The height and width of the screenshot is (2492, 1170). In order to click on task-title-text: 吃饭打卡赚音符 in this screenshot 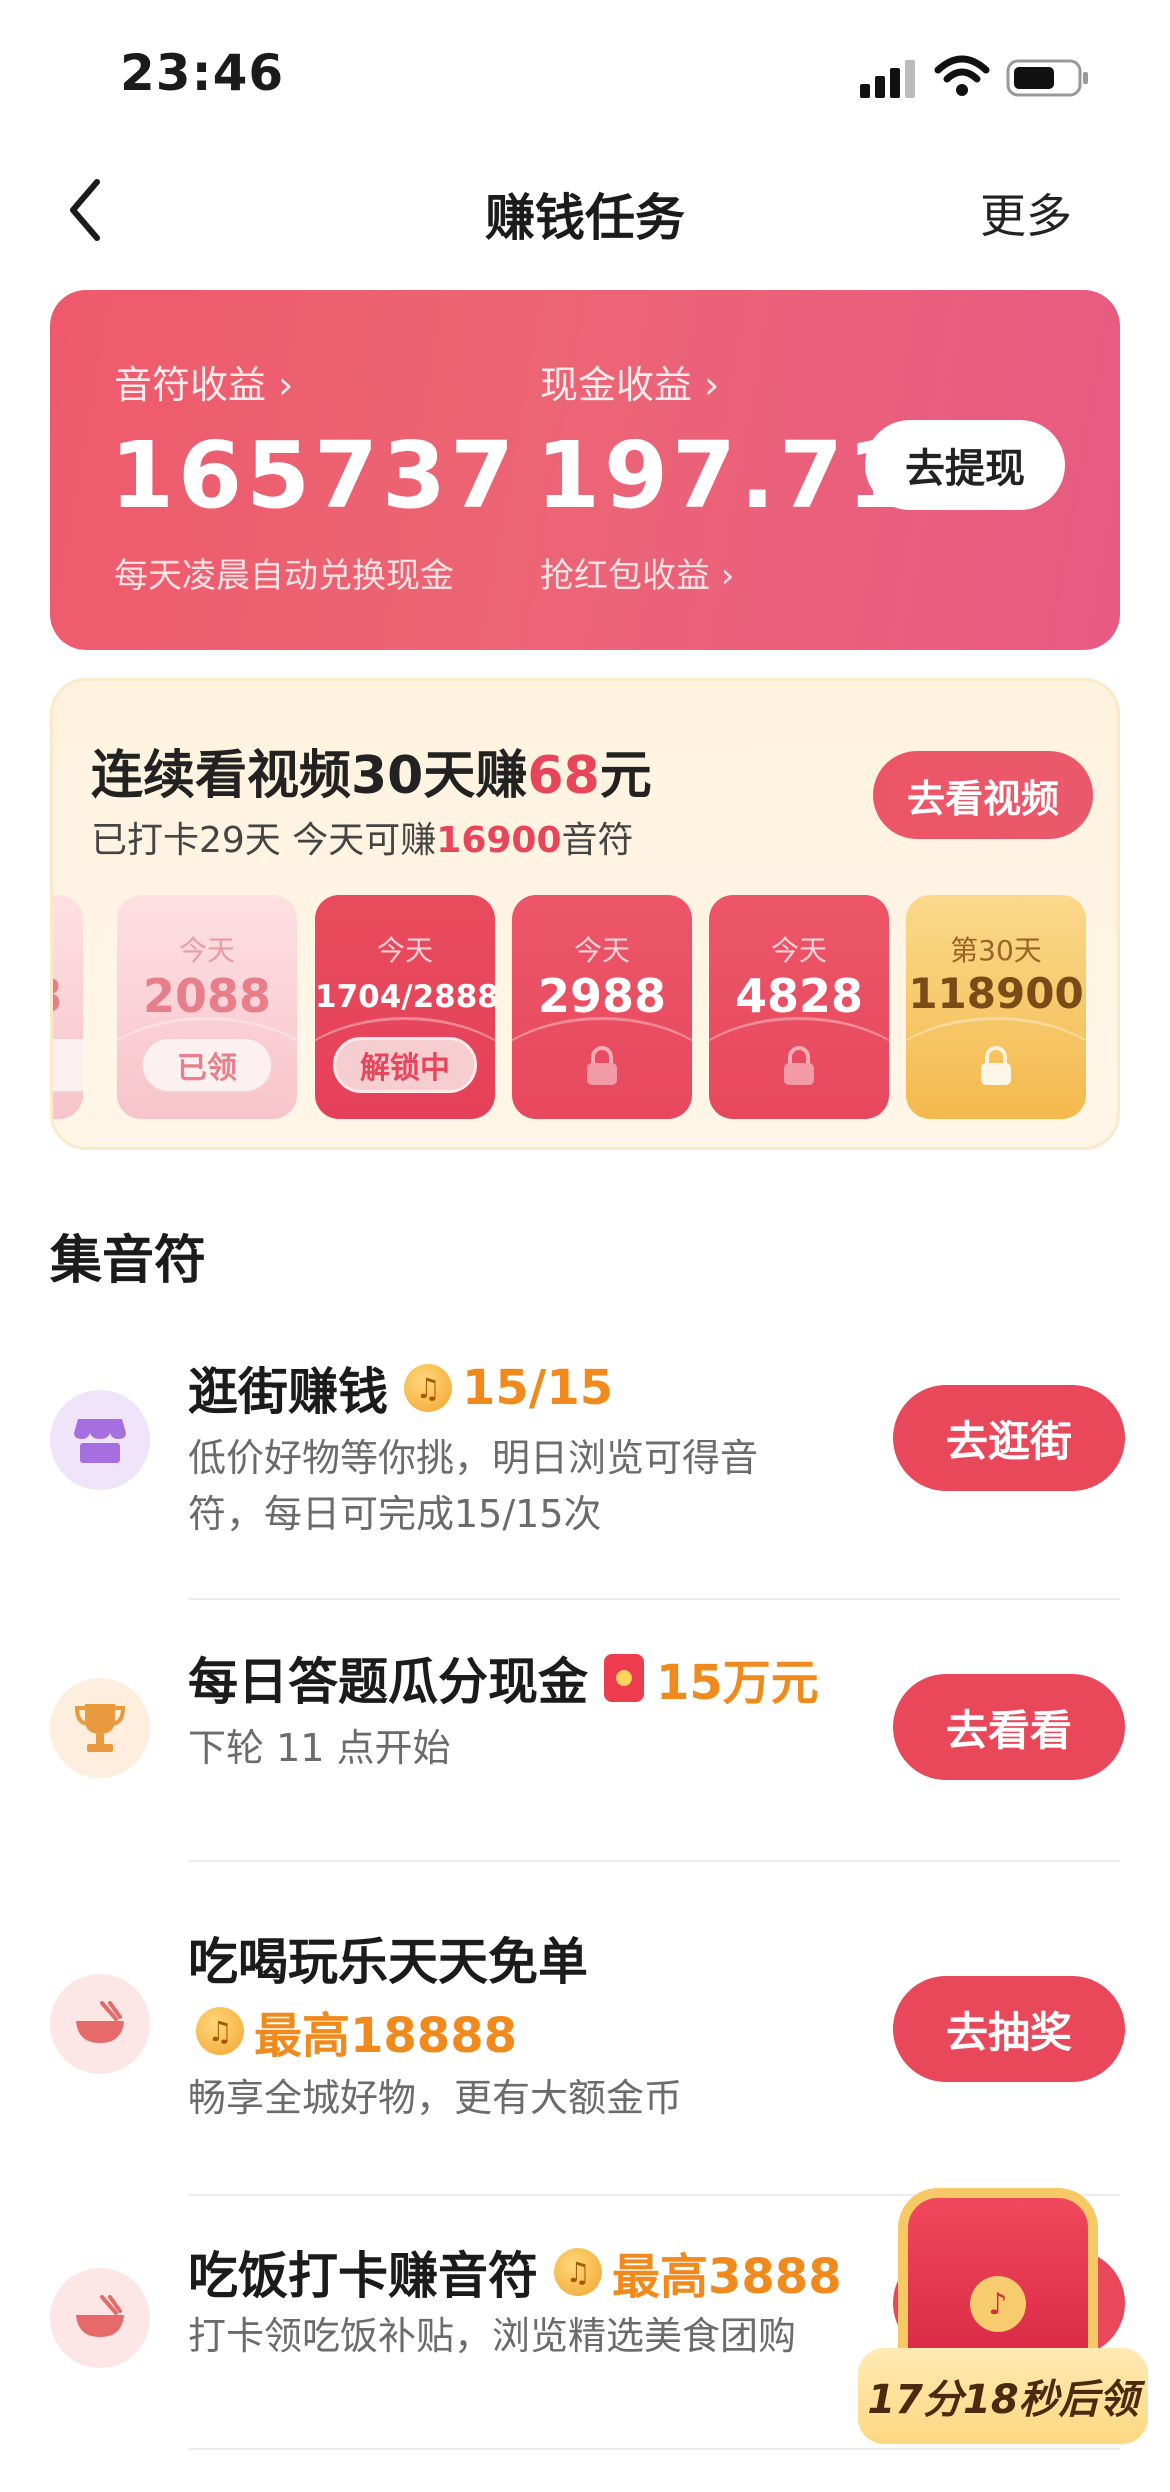, I will do `click(363, 2276)`.